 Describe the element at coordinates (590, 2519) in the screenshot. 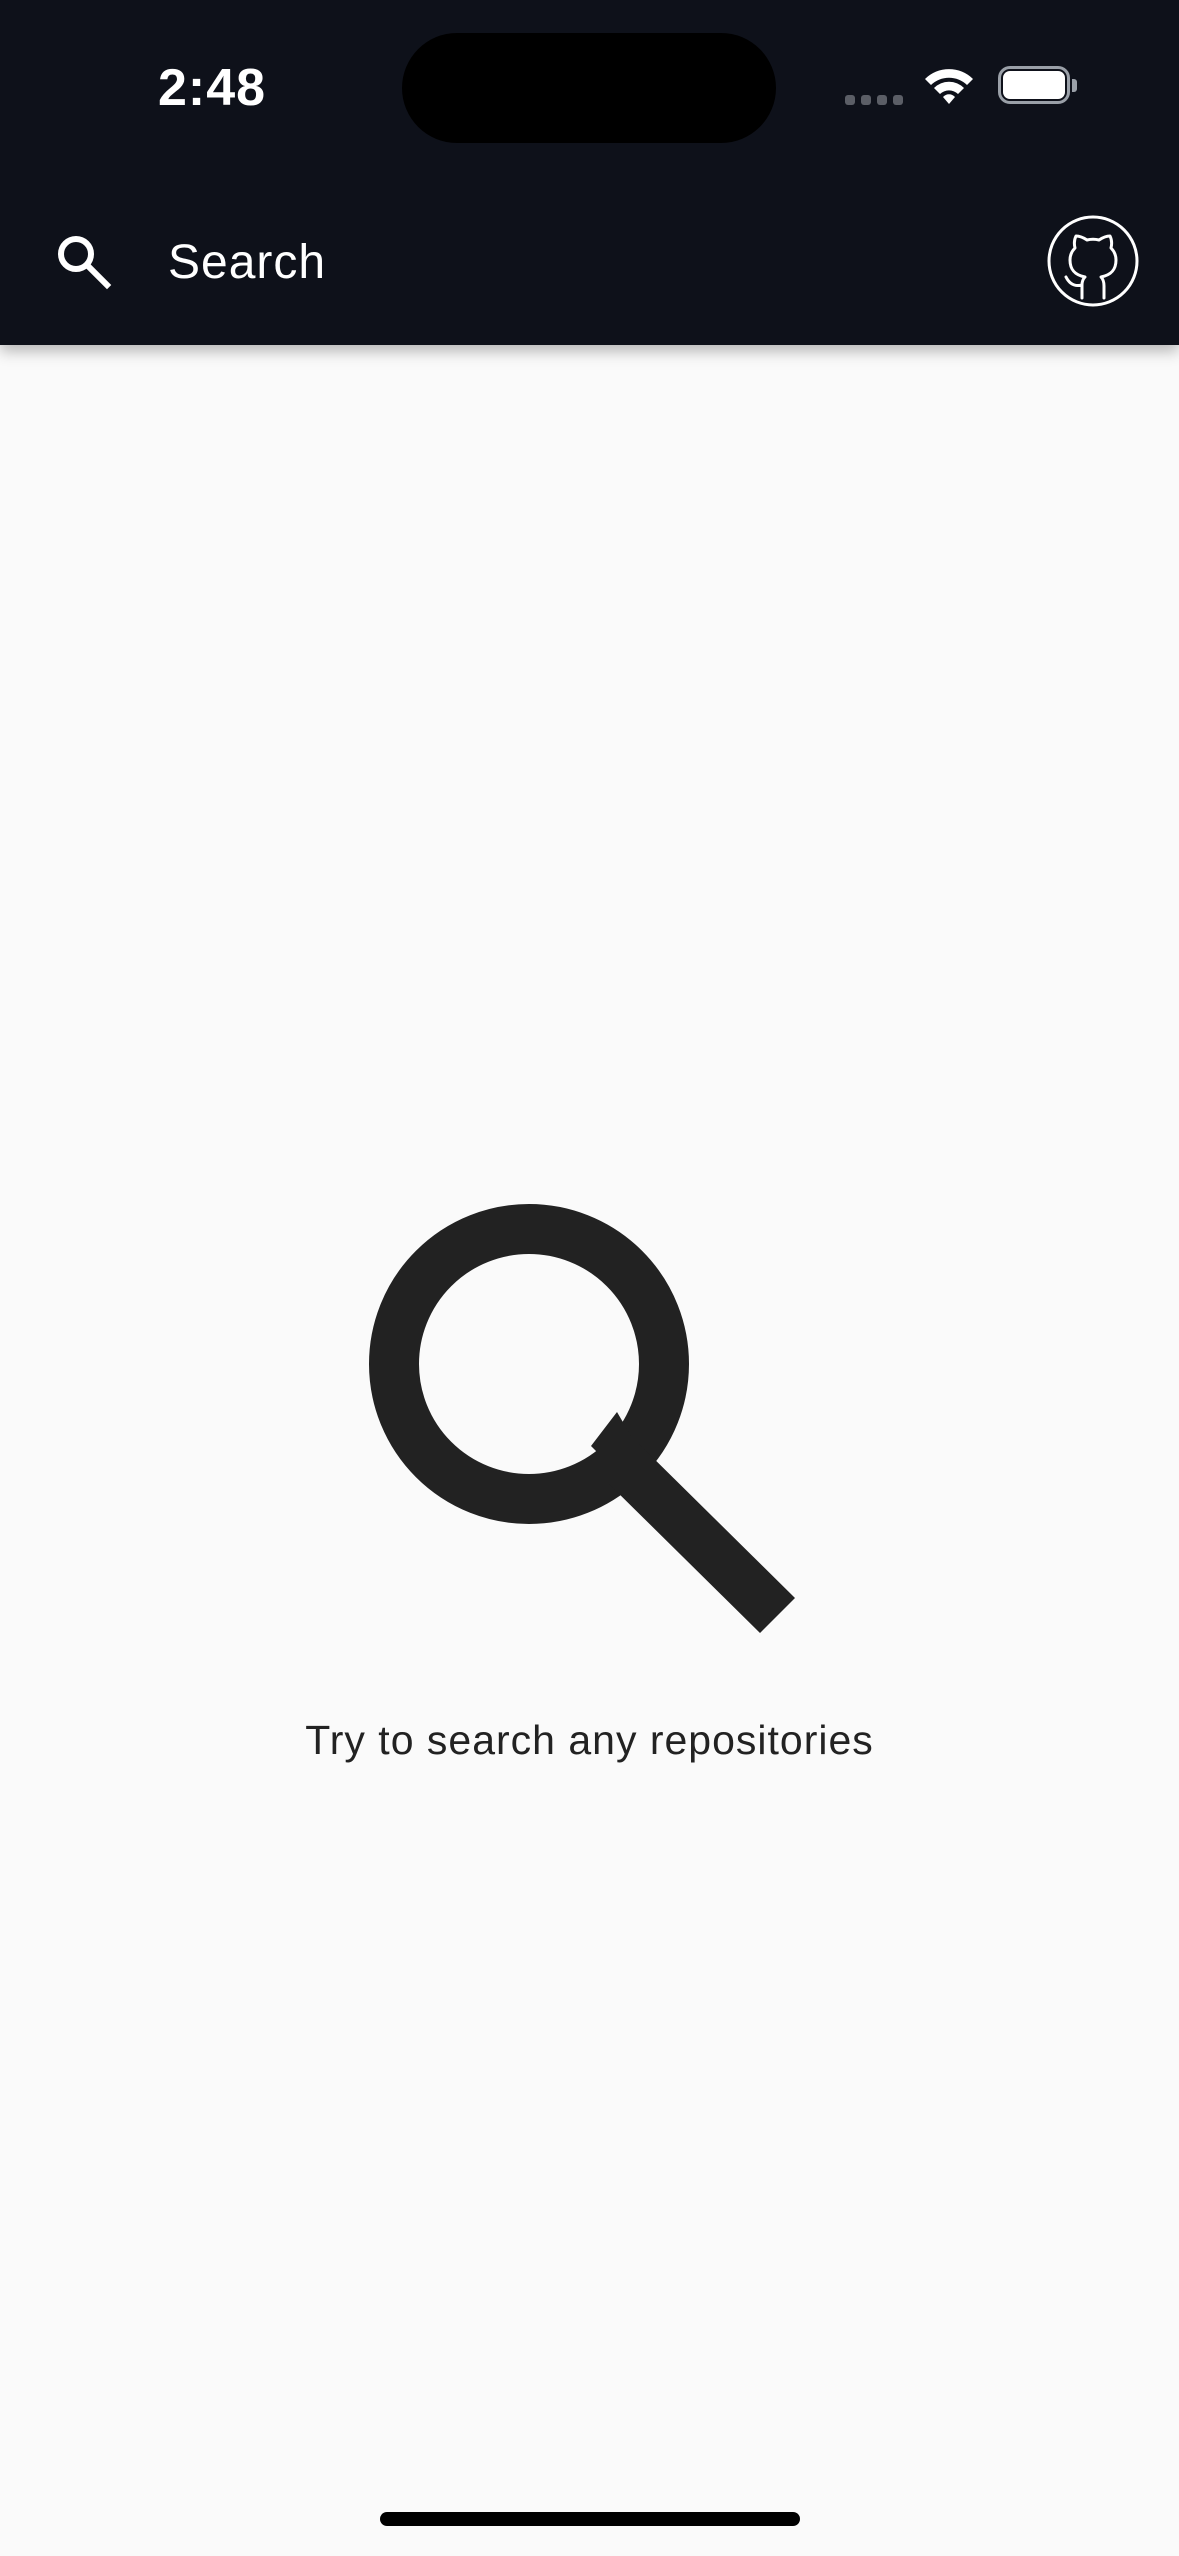

I see `home-indicator` at that location.